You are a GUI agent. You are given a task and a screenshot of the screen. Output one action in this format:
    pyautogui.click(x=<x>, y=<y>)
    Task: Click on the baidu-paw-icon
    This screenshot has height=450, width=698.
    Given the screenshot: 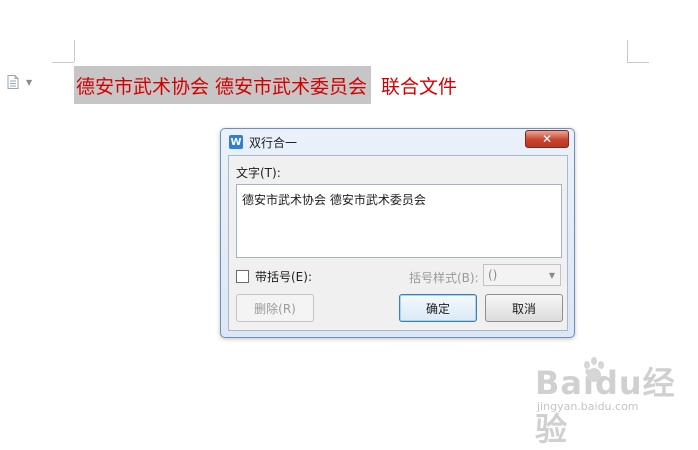 What is the action you would take?
    pyautogui.click(x=594, y=369)
    